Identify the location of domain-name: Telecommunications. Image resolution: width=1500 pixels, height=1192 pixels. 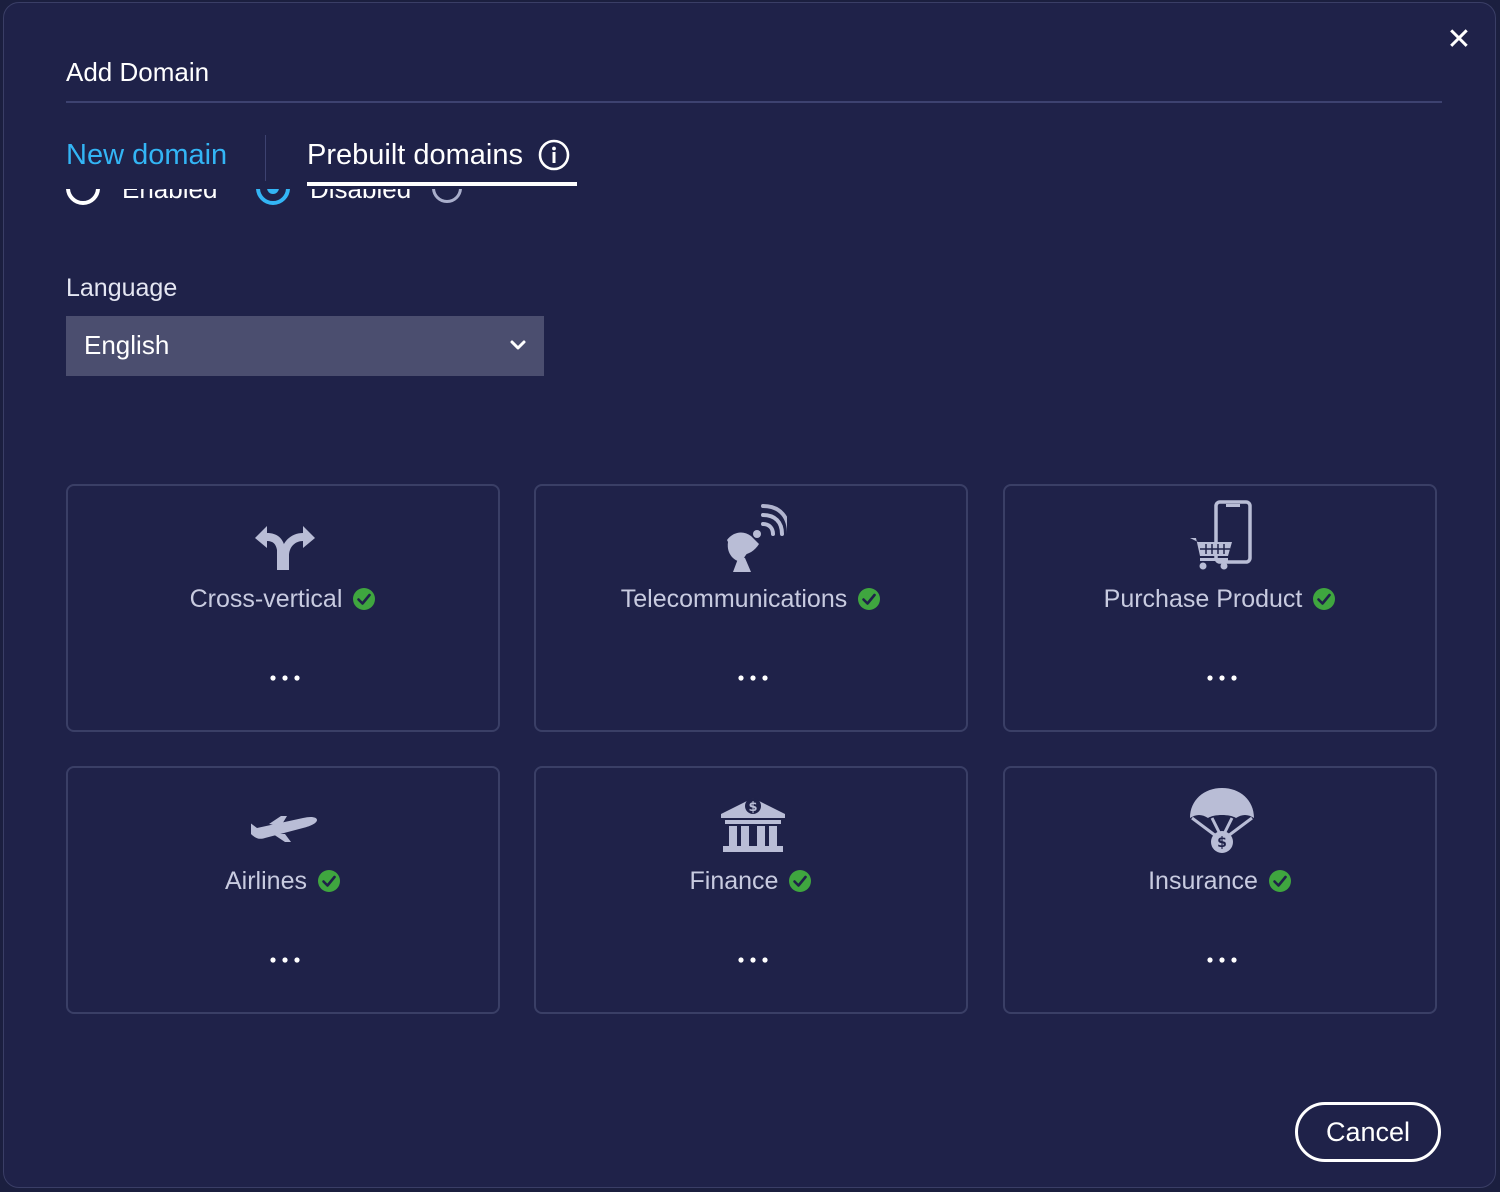
(734, 599).